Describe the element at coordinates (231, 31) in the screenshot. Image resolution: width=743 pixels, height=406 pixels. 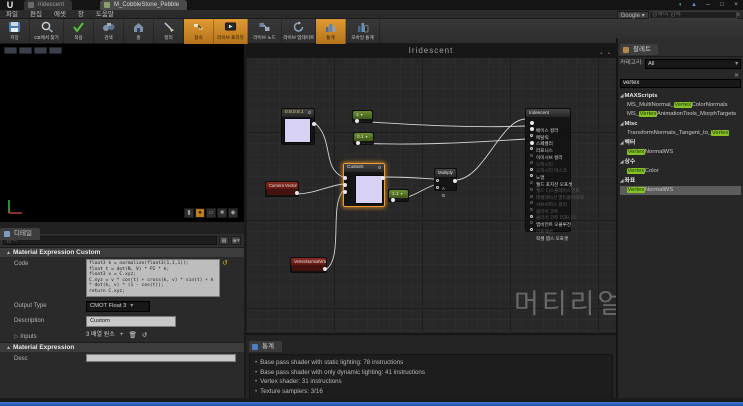
I see `live-preview-button: 라이브 프리뷰` at that location.